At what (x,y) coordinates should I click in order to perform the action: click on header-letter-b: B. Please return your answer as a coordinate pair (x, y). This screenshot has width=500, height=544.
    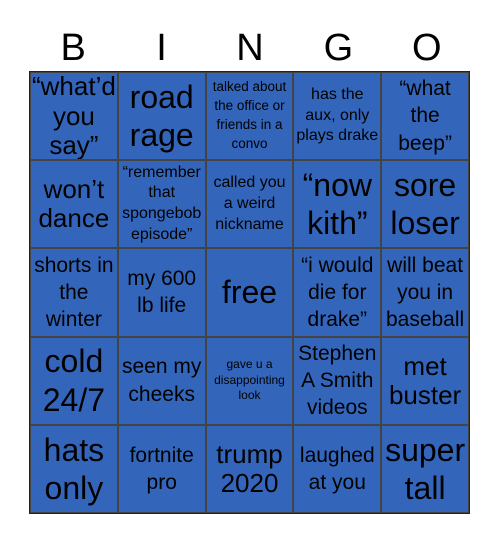
    Looking at the image, I should click on (73, 48).